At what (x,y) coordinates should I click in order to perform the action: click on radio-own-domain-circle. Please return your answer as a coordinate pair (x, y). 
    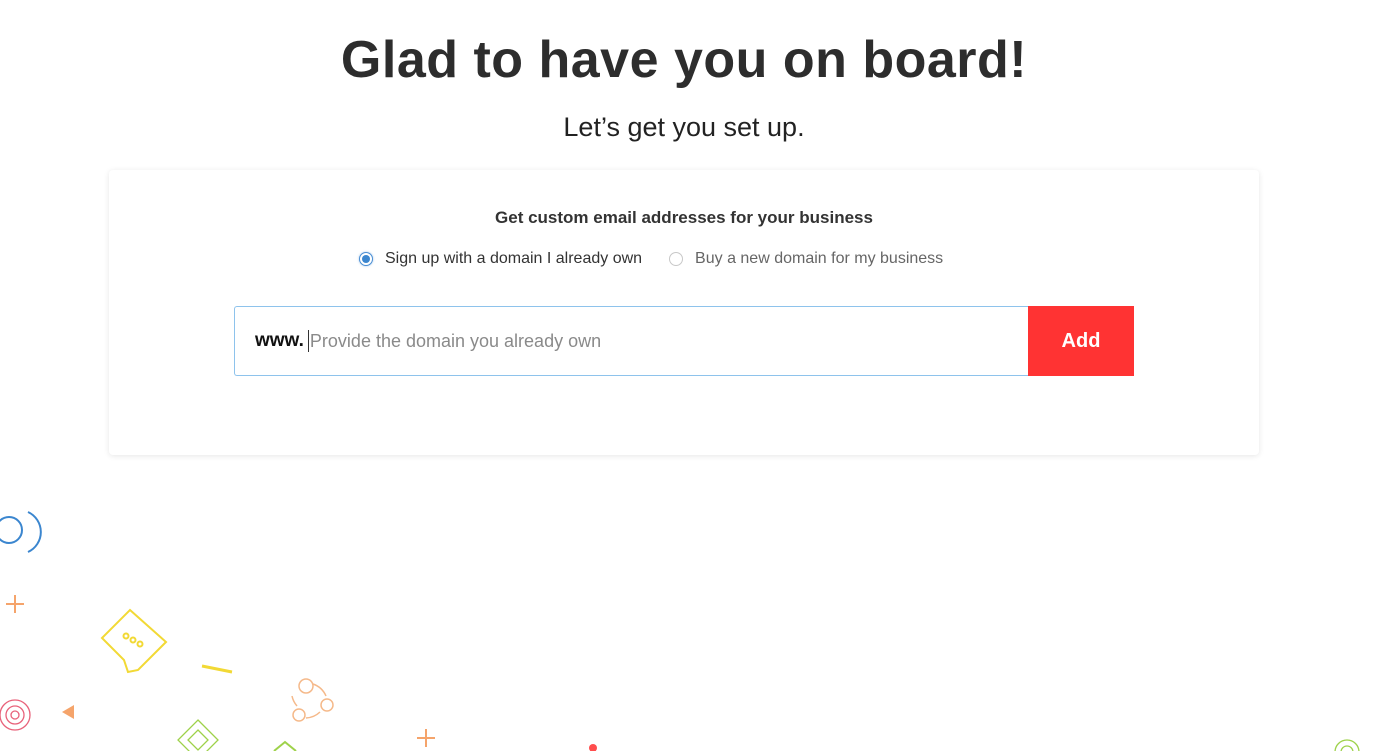
    Looking at the image, I should click on (366, 259).